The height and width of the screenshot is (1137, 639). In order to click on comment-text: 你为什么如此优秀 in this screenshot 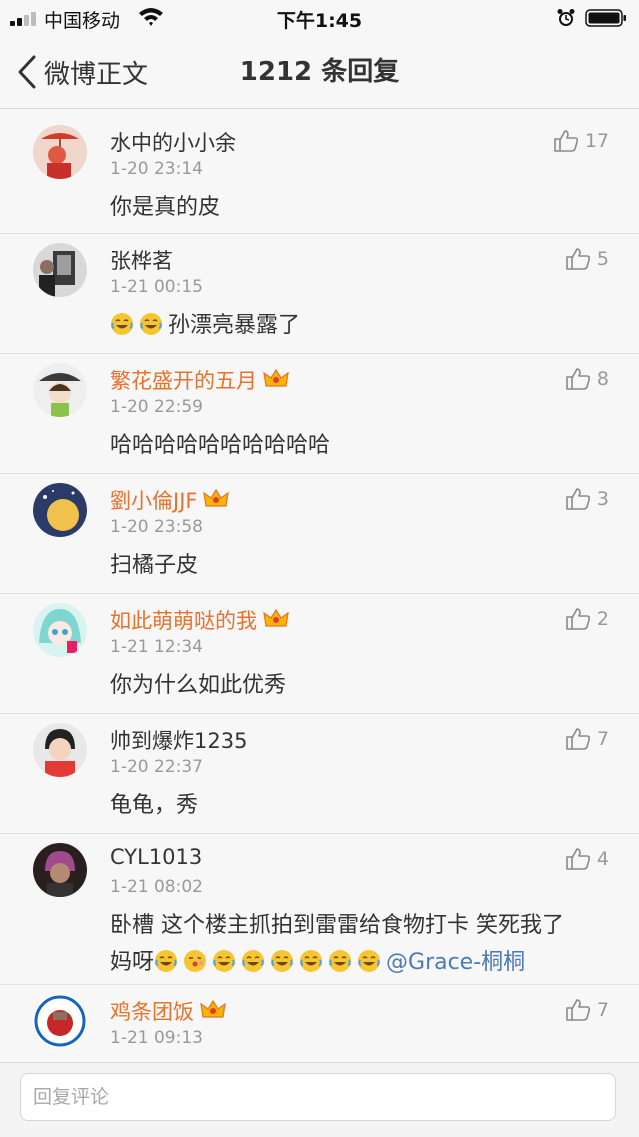, I will do `click(198, 685)`.